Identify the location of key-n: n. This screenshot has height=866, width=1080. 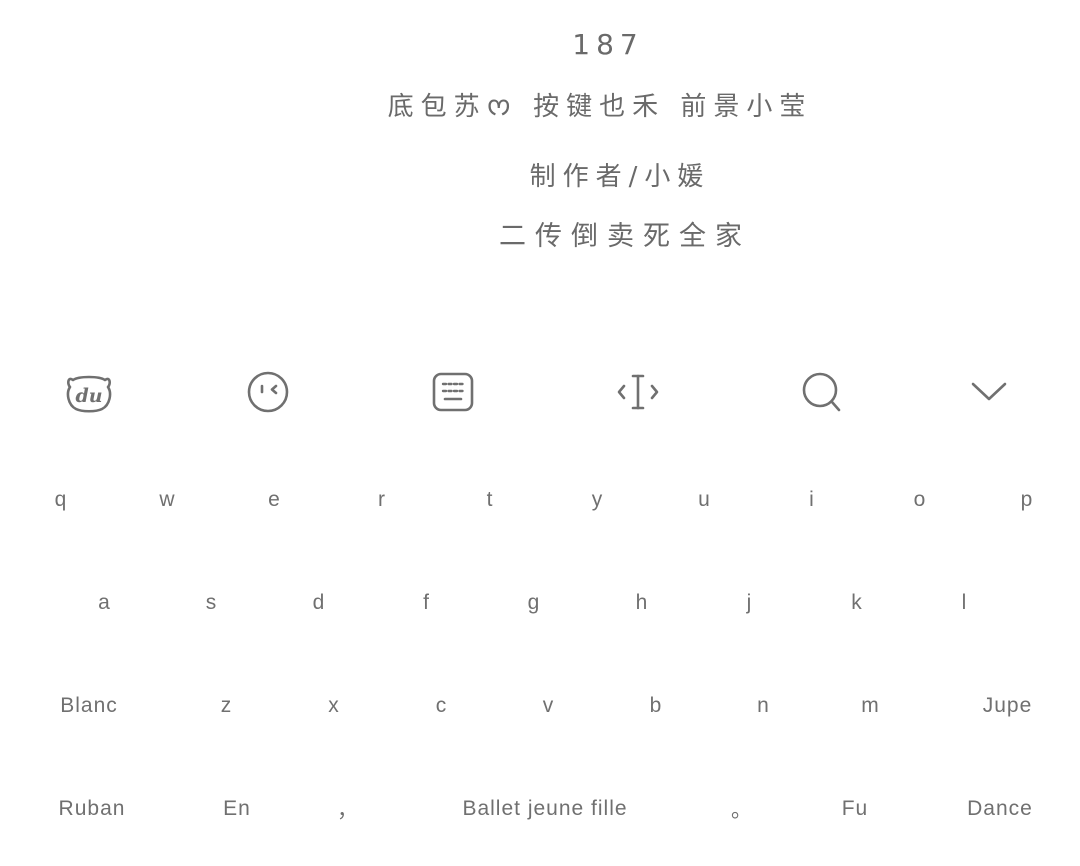
(763, 706).